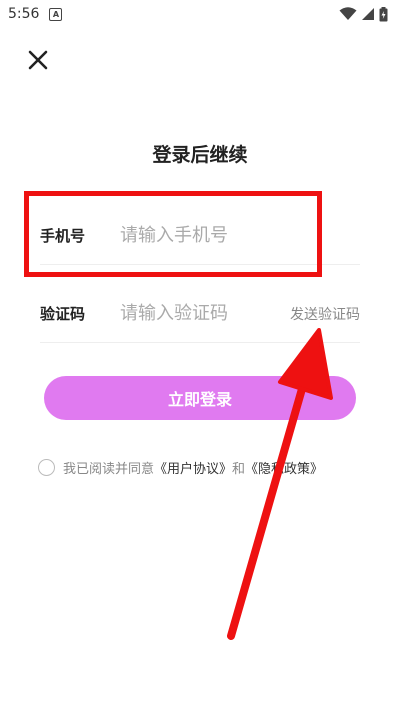 The width and height of the screenshot is (400, 712). Describe the element at coordinates (368, 14) in the screenshot. I see `signal-icon` at that location.